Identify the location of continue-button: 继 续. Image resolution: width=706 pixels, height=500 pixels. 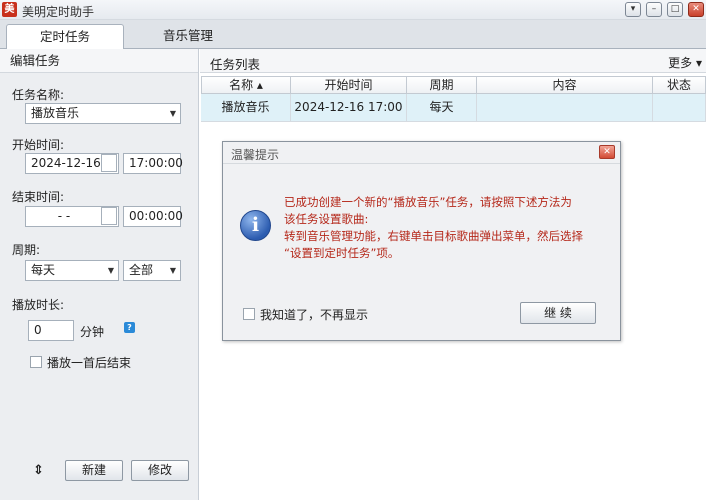
(558, 313).